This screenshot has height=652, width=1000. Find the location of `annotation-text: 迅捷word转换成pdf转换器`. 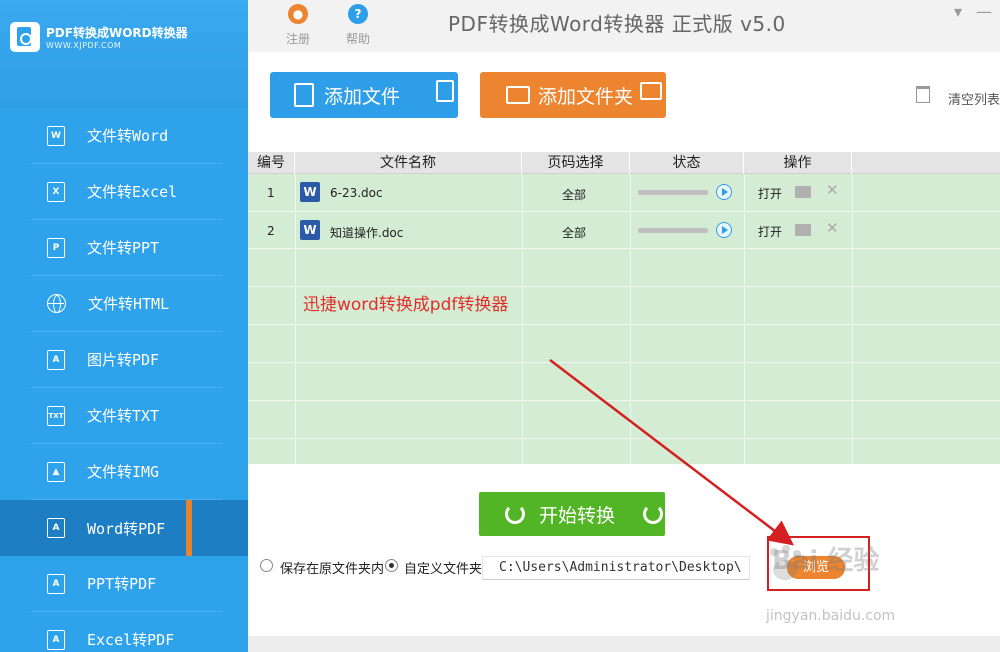

annotation-text: 迅捷word转换成pdf转换器 is located at coordinates (406, 305).